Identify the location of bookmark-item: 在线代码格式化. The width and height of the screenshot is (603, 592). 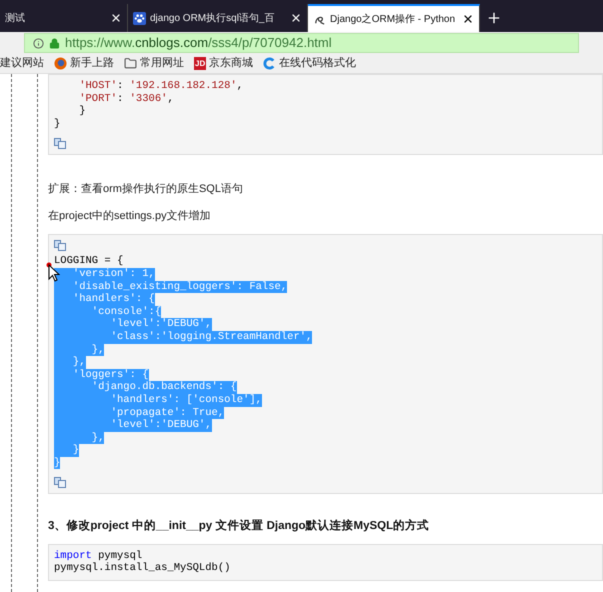
(309, 63).